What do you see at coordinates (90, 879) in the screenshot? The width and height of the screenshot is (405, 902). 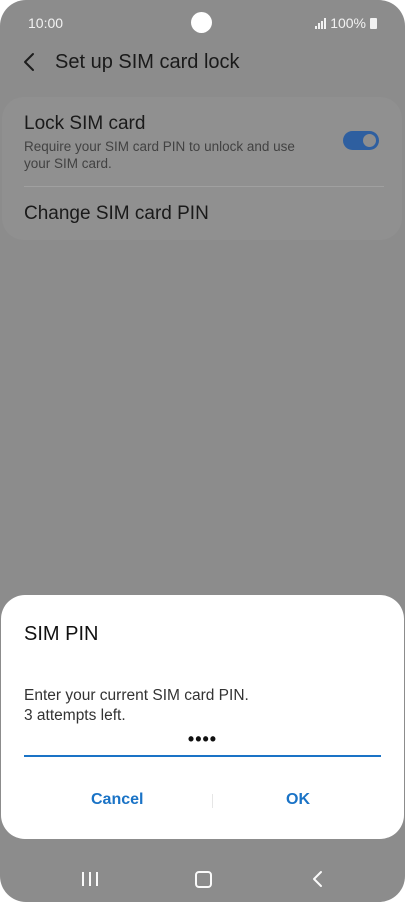 I see `recents-icon` at bounding box center [90, 879].